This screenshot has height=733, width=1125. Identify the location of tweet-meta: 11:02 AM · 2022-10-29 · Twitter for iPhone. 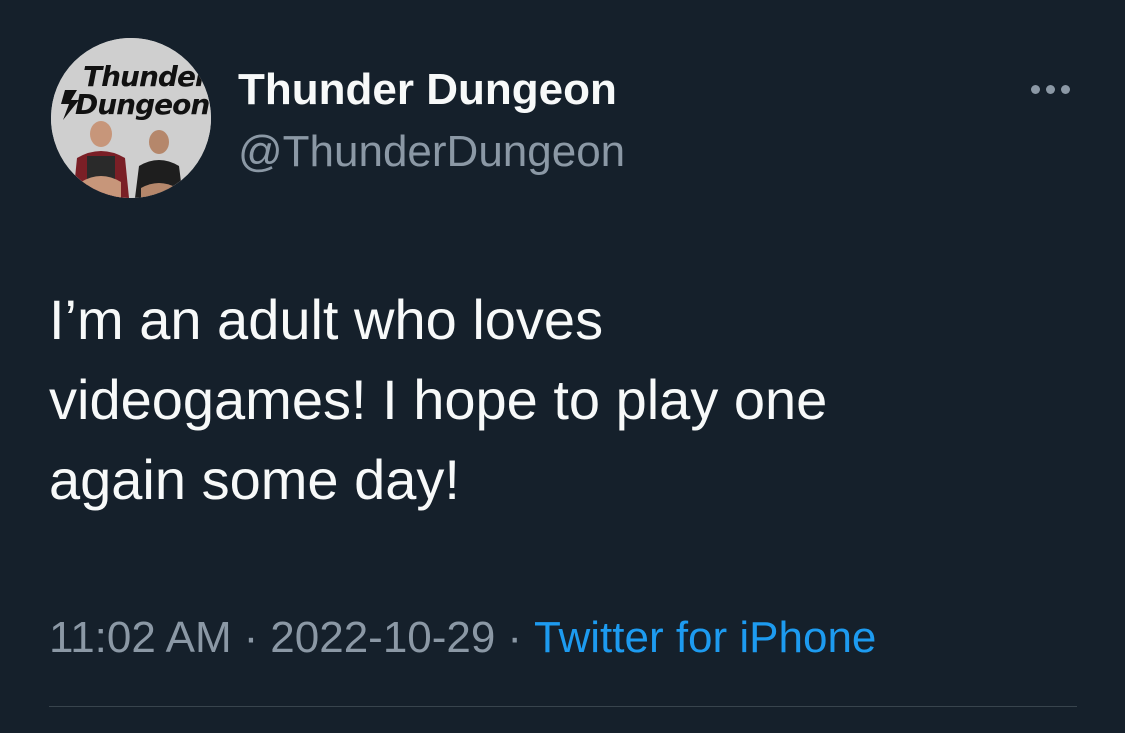
(462, 638).